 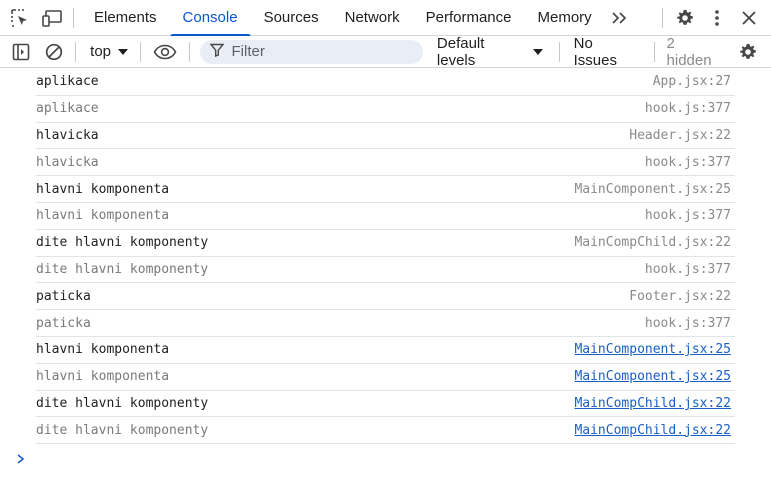 What do you see at coordinates (385, 136) in the screenshot?
I see `log-row: hlavicka Header.jsx:22` at bounding box center [385, 136].